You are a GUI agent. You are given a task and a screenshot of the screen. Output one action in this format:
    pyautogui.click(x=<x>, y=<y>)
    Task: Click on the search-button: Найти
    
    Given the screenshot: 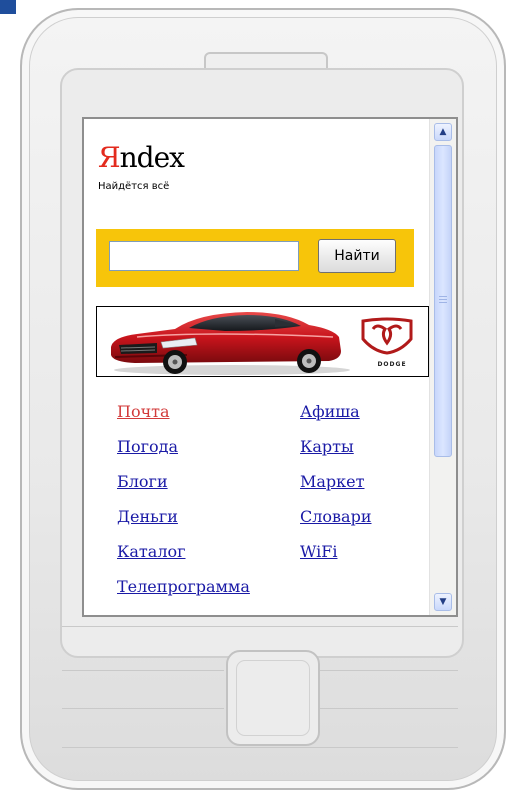 What is the action you would take?
    pyautogui.click(x=357, y=256)
    